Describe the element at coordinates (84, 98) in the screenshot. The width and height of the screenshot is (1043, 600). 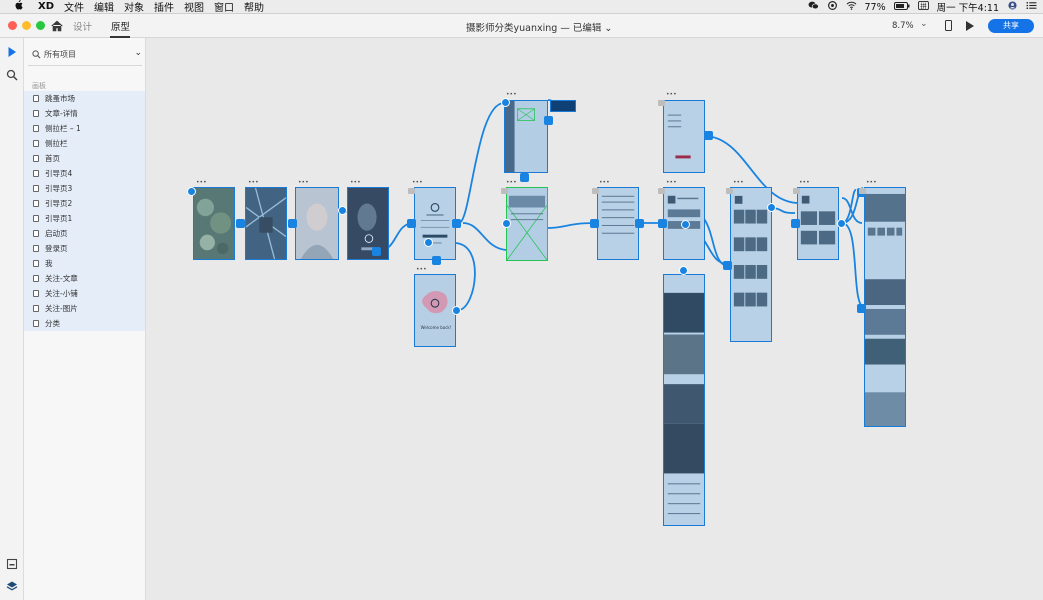
I see `list-item: 跳蚤市场` at that location.